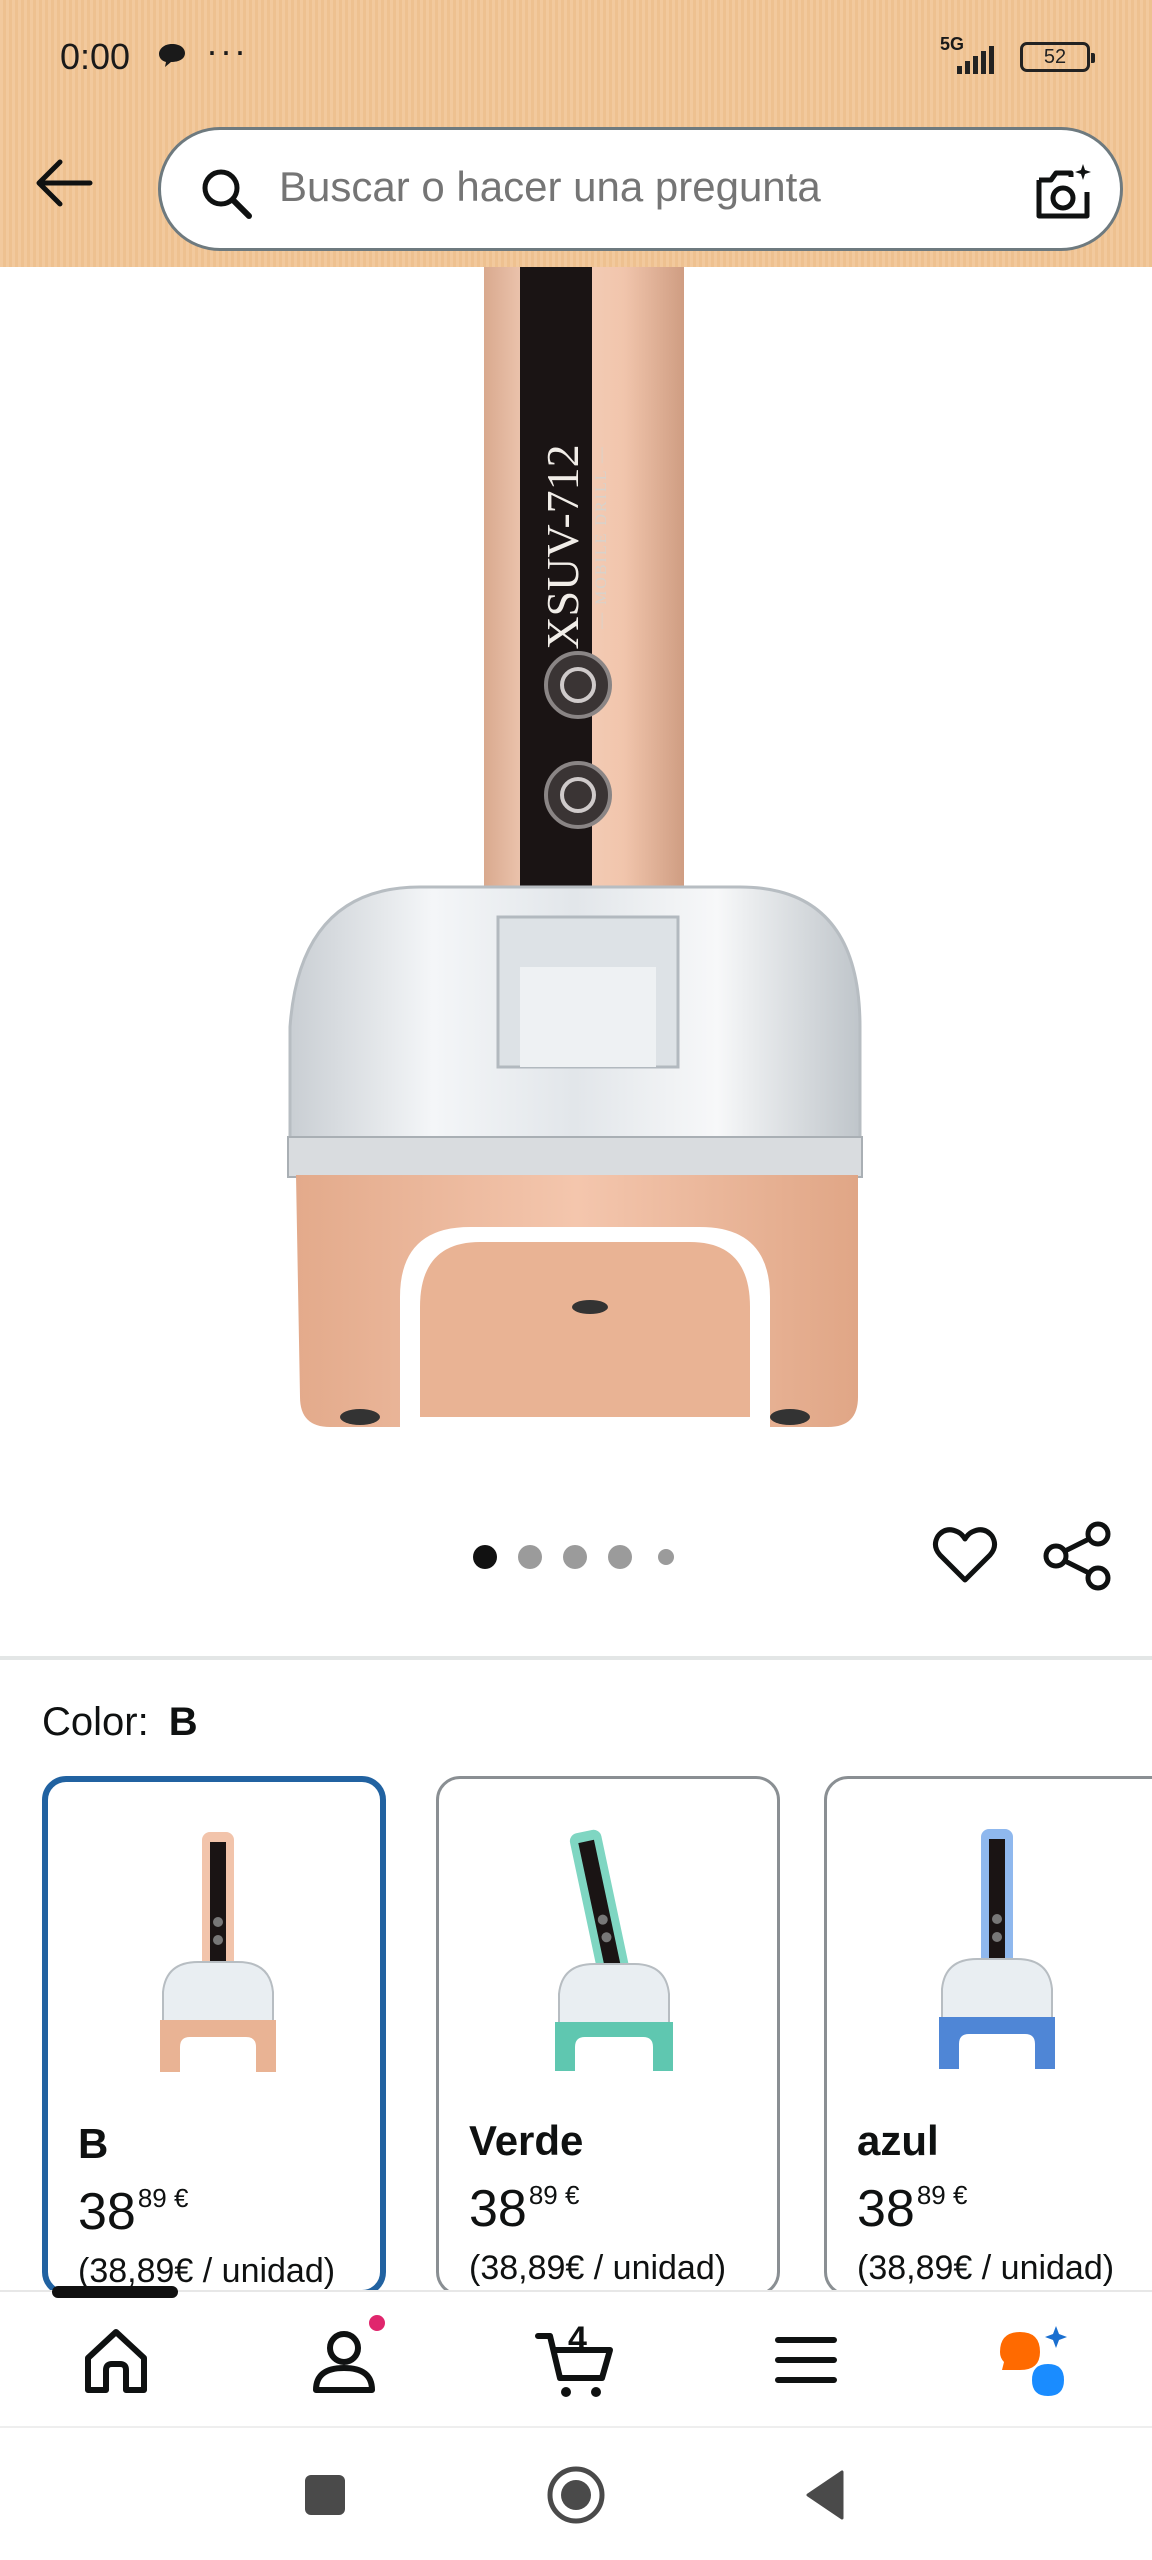  Describe the element at coordinates (325, 2495) in the screenshot. I see `recents-square-icon` at that location.